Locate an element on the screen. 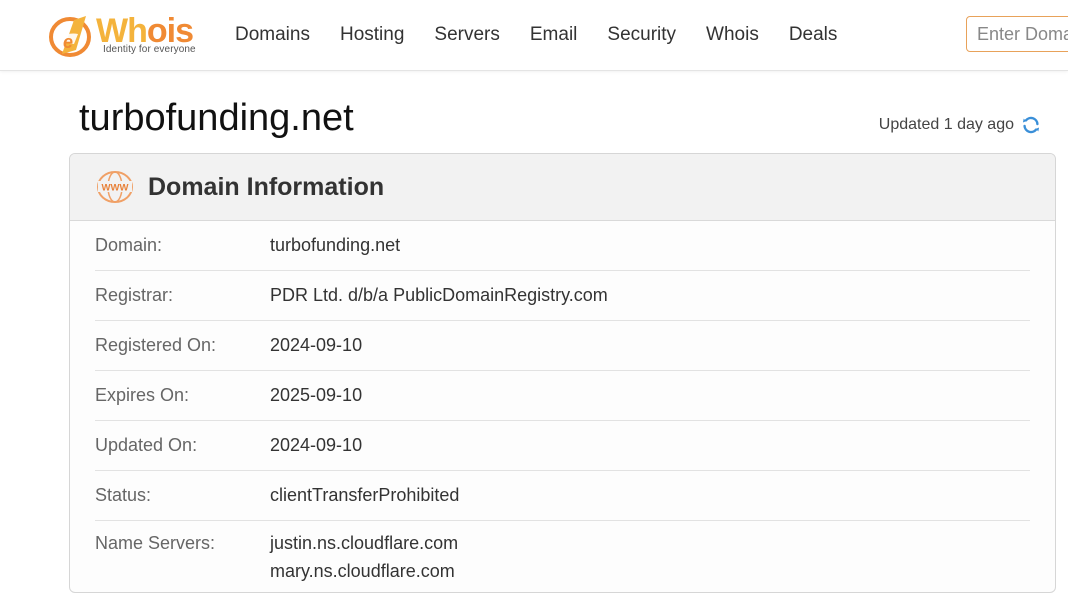 This screenshot has width=1068, height=603. row-label: Expires On: is located at coordinates (142, 395).